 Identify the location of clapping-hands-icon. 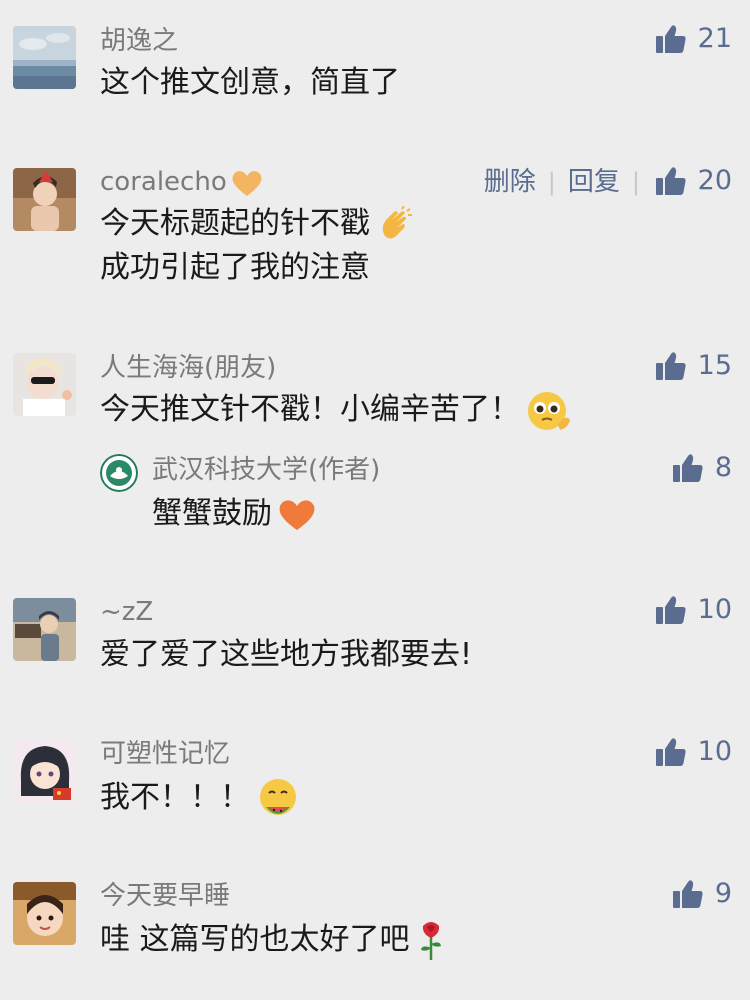
(397, 221).